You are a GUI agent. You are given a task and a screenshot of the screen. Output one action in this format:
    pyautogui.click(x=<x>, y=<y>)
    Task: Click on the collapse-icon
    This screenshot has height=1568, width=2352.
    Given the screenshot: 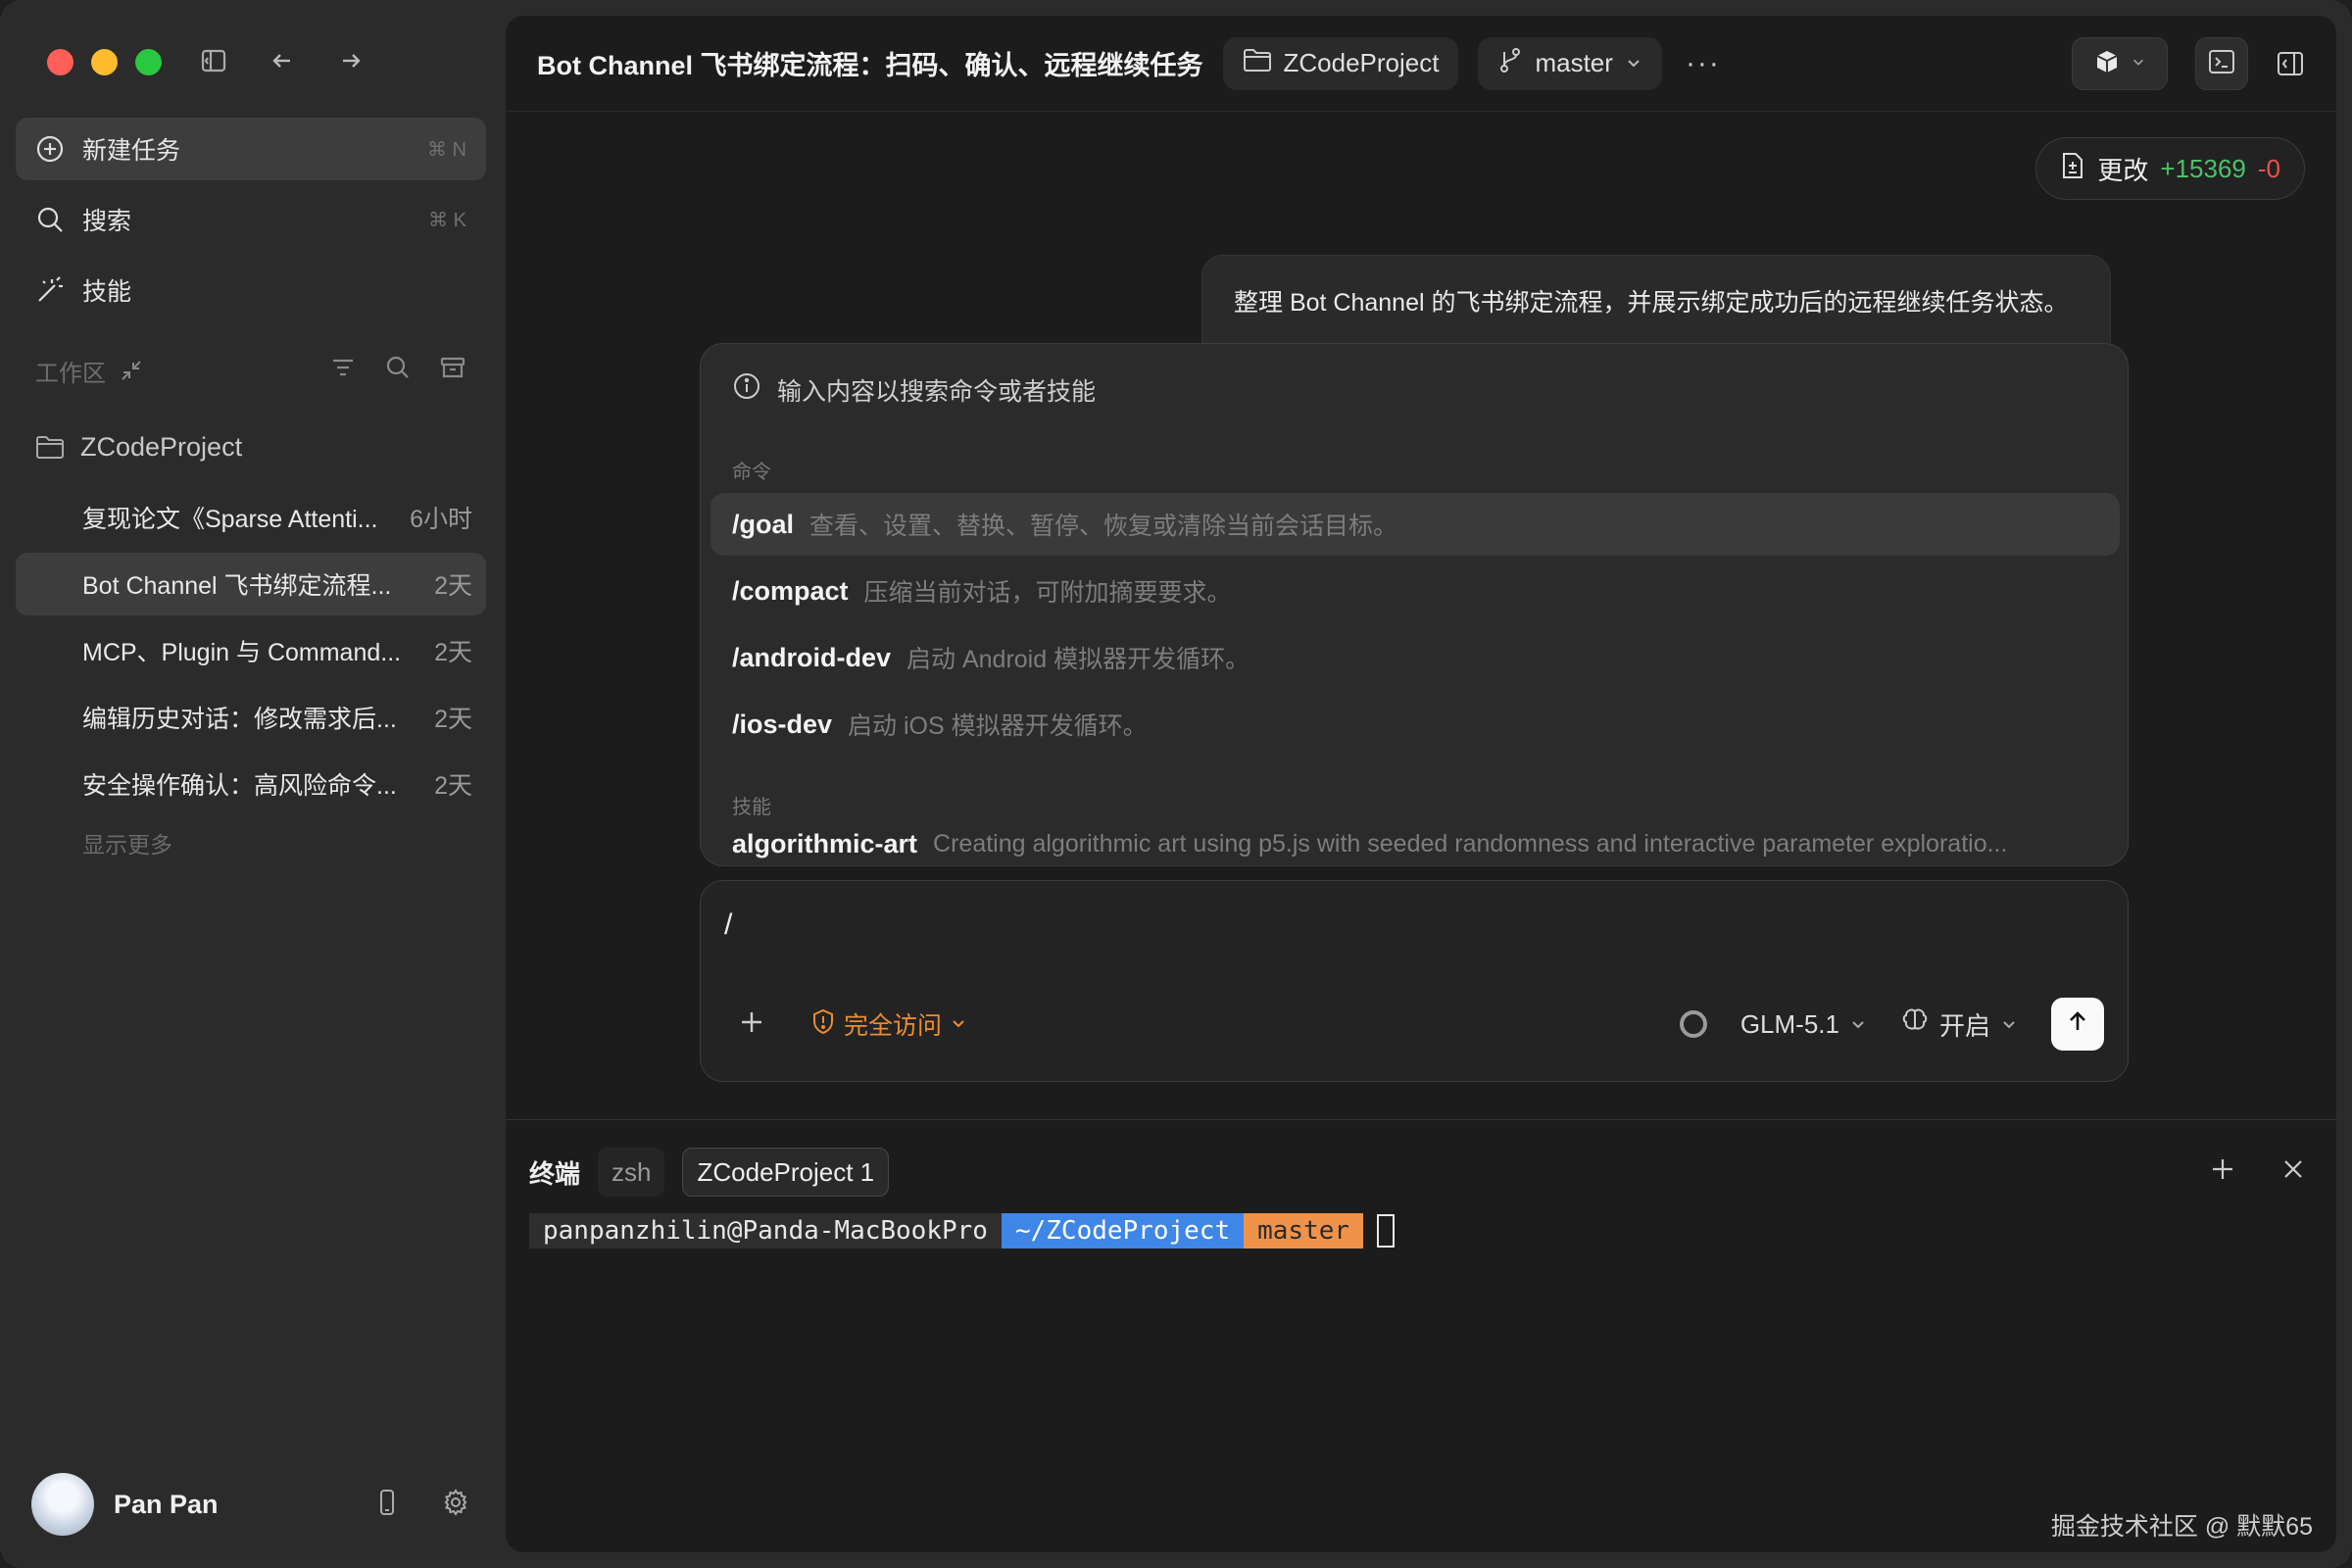 What is the action you would take?
    pyautogui.click(x=131, y=370)
    